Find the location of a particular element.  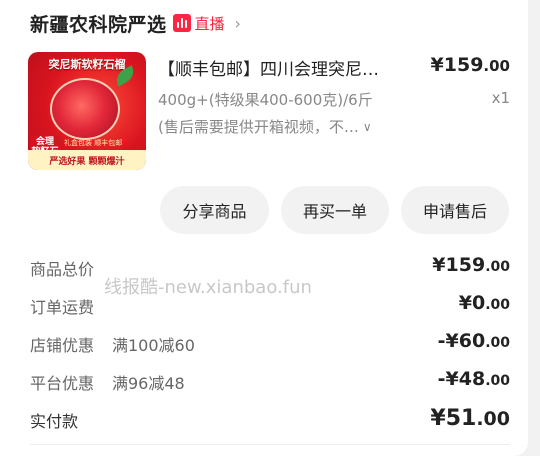

store-name: 新疆农科院严选 is located at coordinates (98, 23).